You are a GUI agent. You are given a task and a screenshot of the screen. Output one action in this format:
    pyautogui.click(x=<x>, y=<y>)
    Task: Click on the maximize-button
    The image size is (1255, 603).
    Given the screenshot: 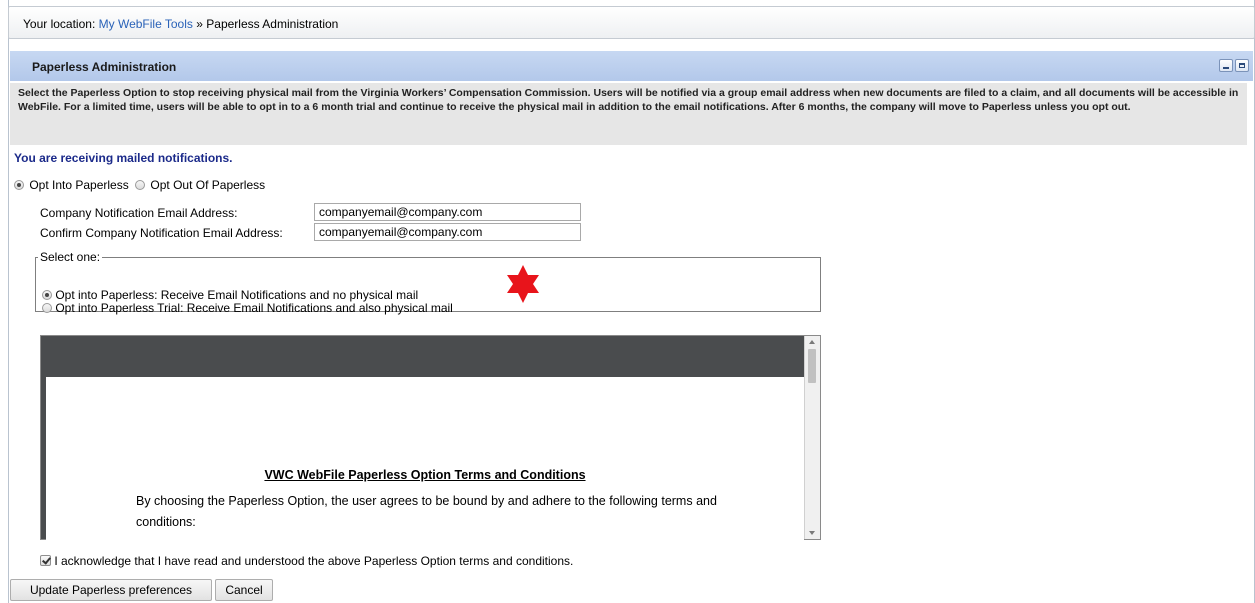 What is the action you would take?
    pyautogui.click(x=1242, y=65)
    